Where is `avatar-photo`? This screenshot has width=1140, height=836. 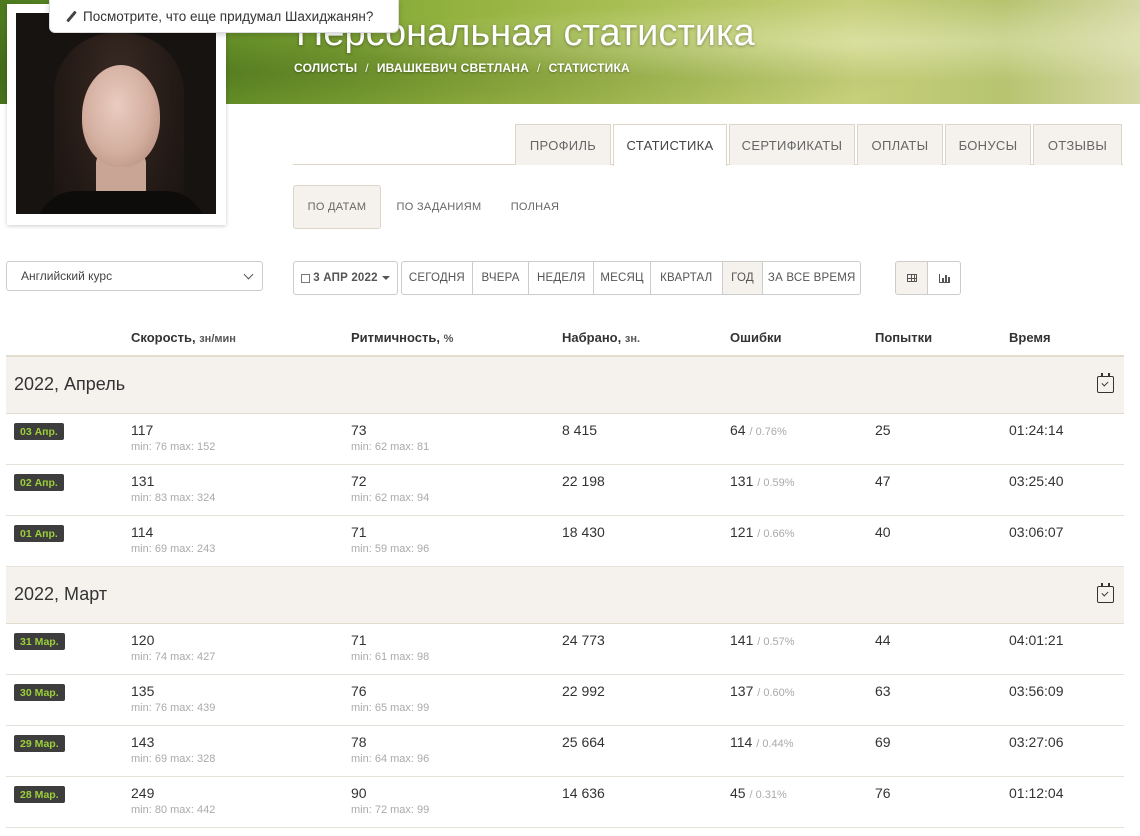 avatar-photo is located at coordinates (116, 113).